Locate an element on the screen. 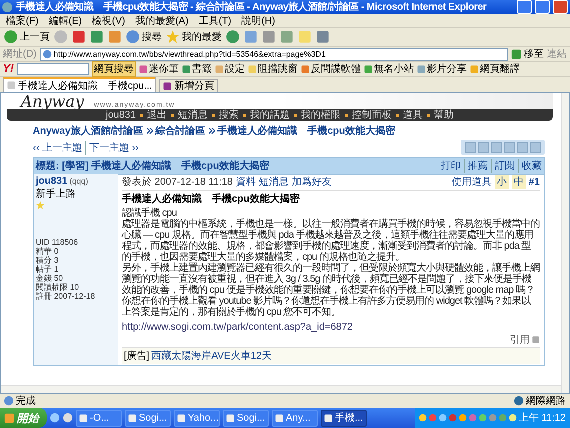 Image resolution: width=570 pixels, height=428 pixels. use-tools-link: 使用道具 is located at coordinates (472, 182).